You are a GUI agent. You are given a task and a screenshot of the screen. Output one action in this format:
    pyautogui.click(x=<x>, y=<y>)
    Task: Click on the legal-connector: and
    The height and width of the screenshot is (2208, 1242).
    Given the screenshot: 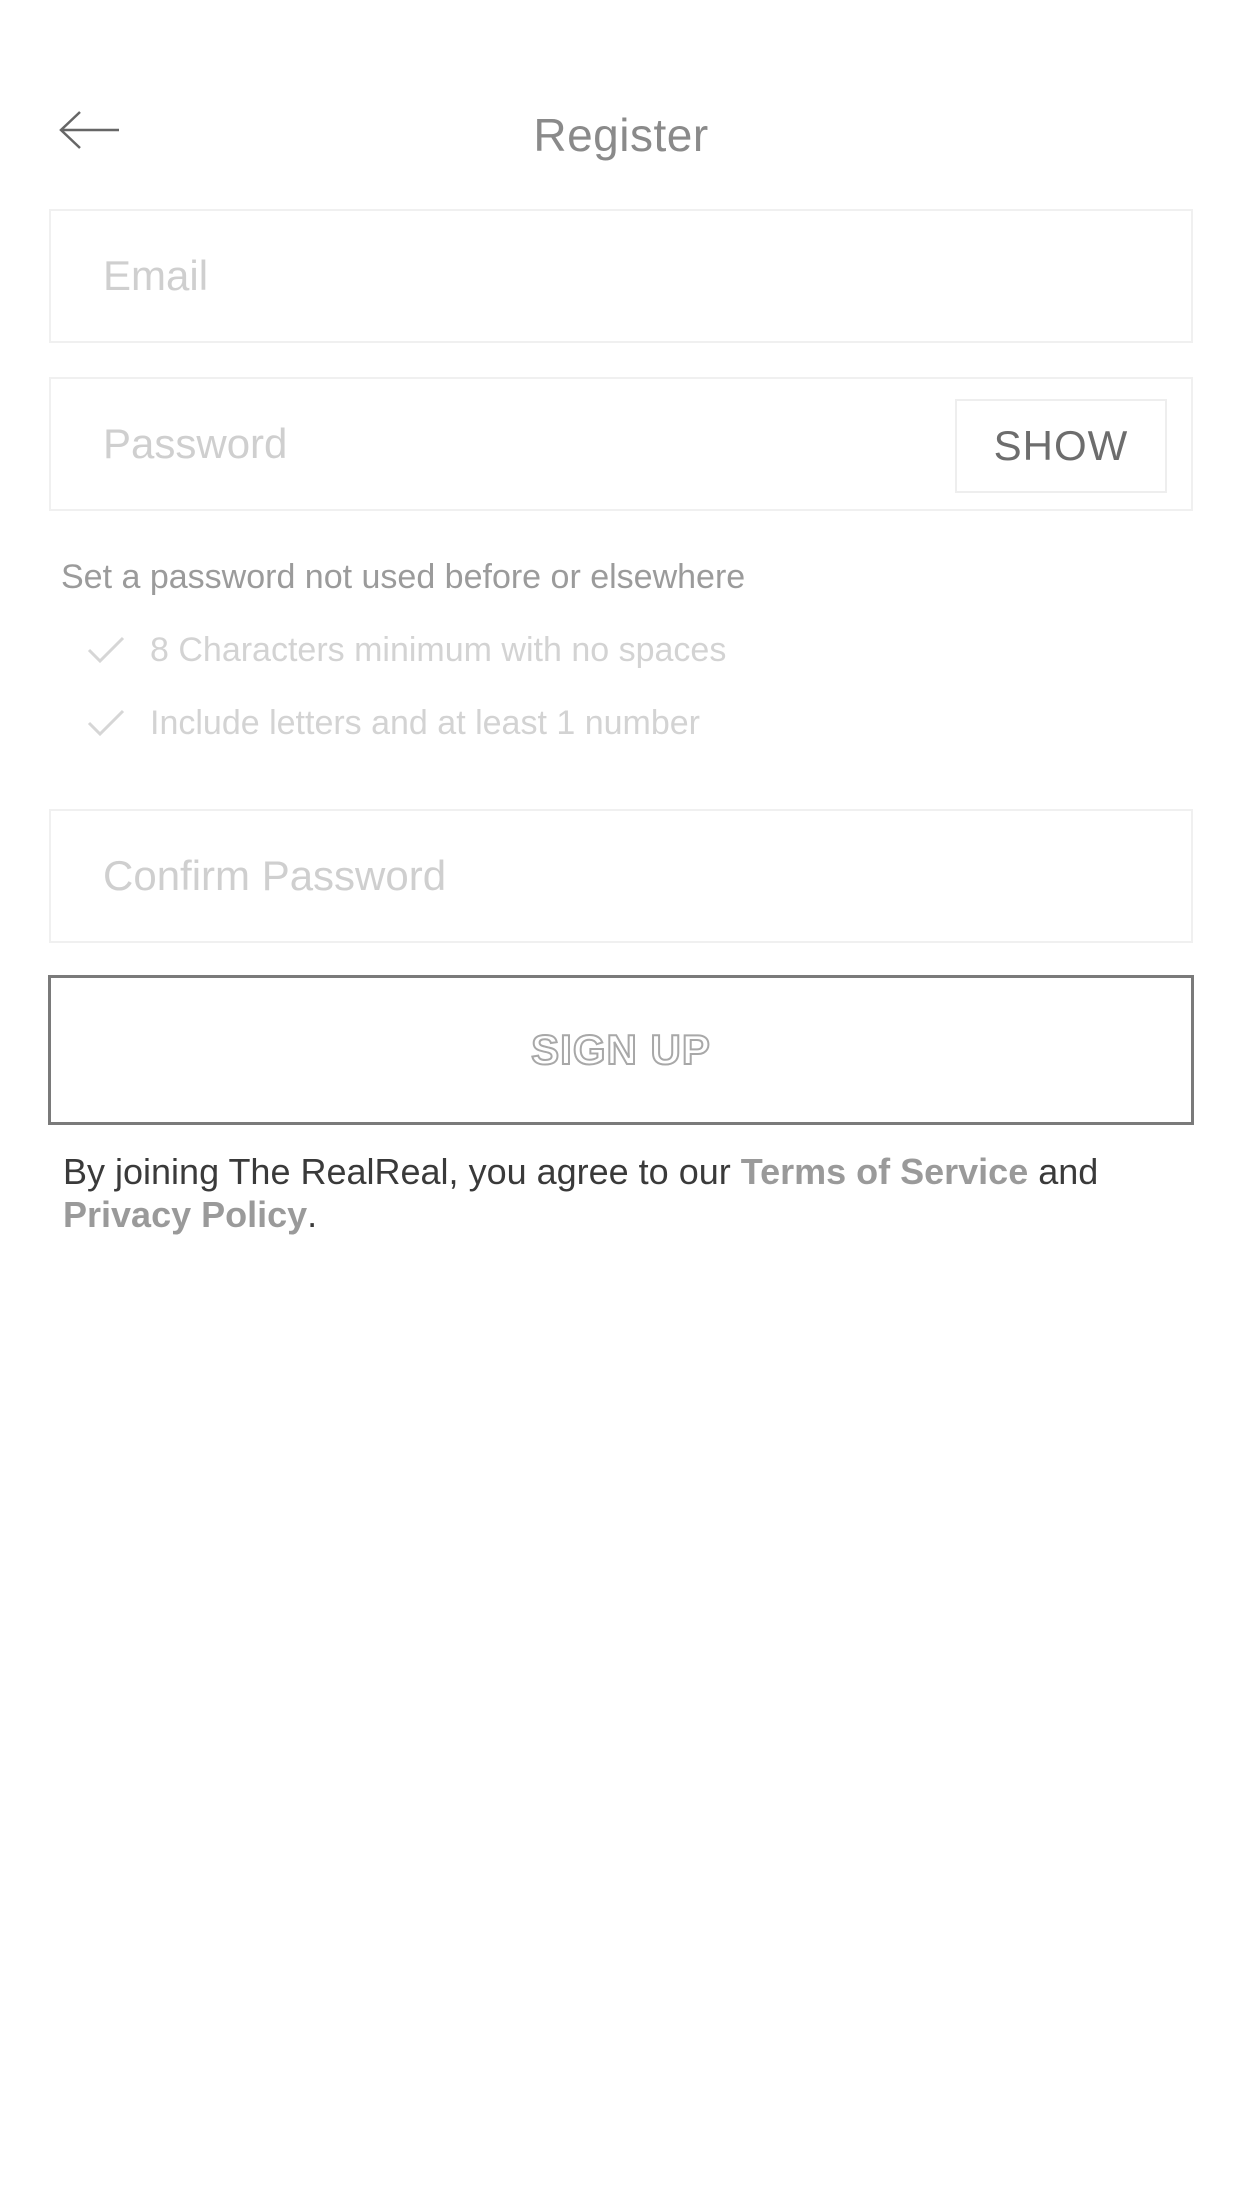 What is the action you would take?
    pyautogui.click(x=1063, y=1171)
    